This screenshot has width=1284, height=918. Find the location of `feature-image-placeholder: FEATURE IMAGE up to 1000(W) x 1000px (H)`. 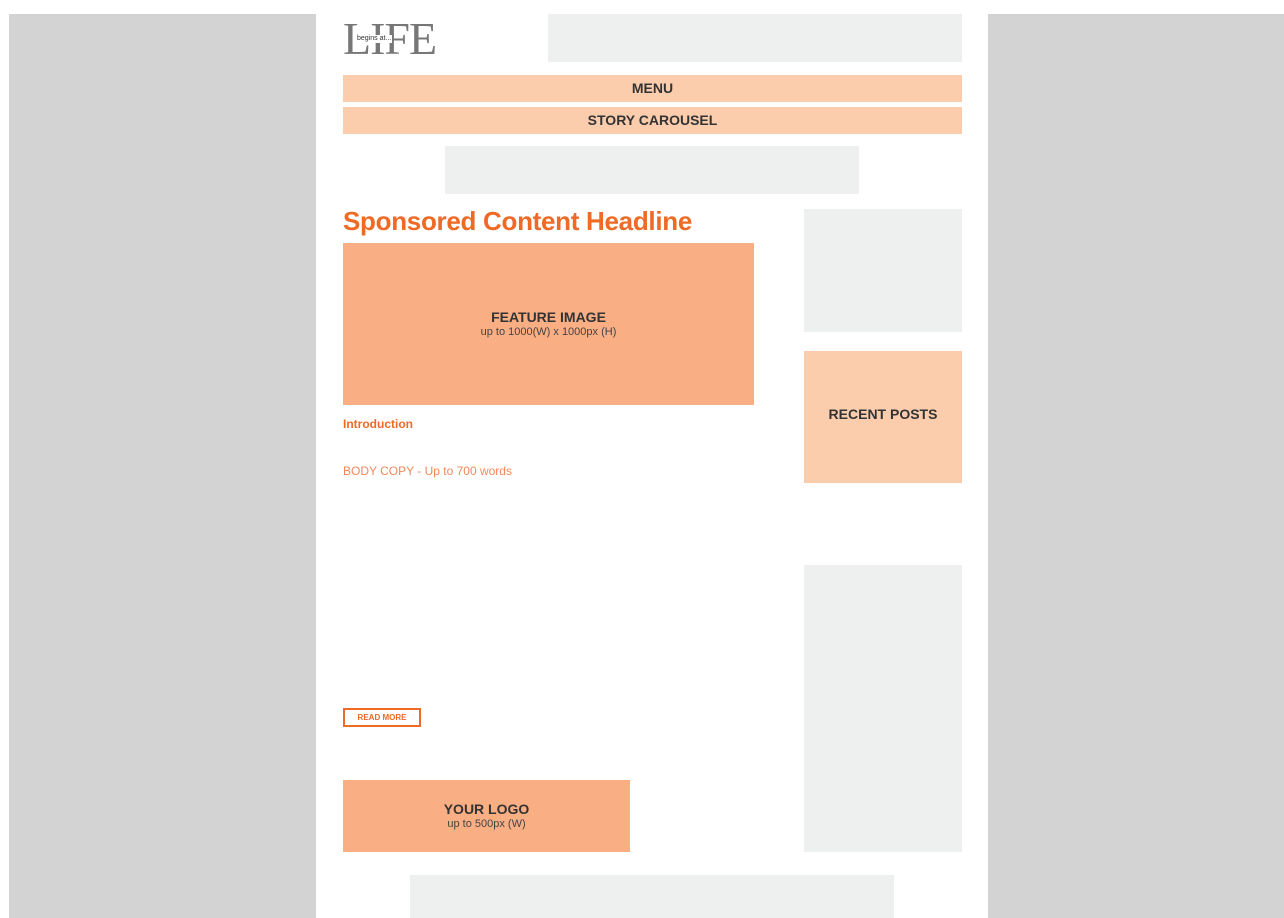

feature-image-placeholder: FEATURE IMAGE up to 1000(W) x 1000px (H) is located at coordinates (548, 324).